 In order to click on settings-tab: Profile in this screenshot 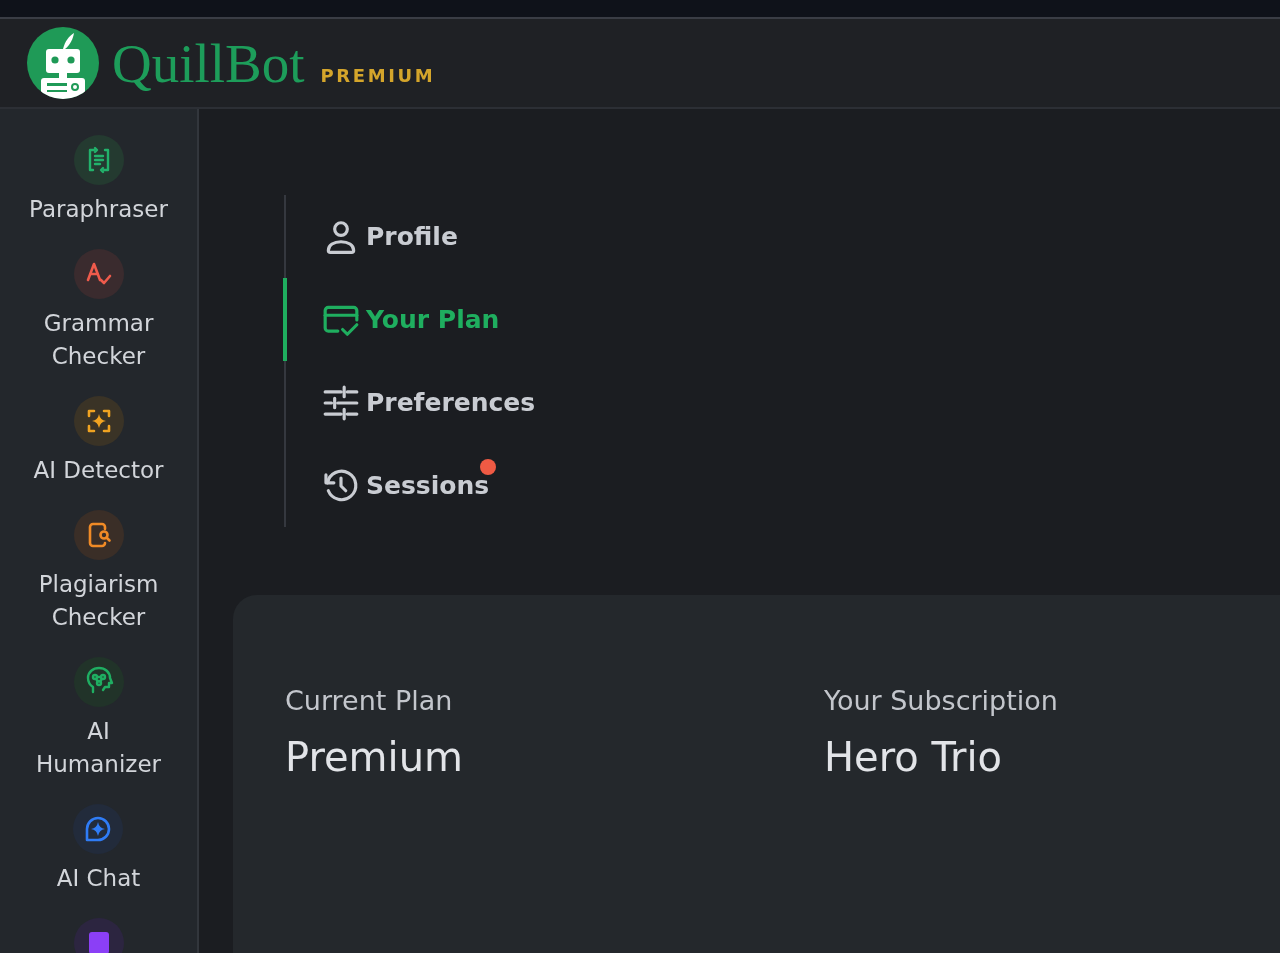, I will do `click(409, 236)`.